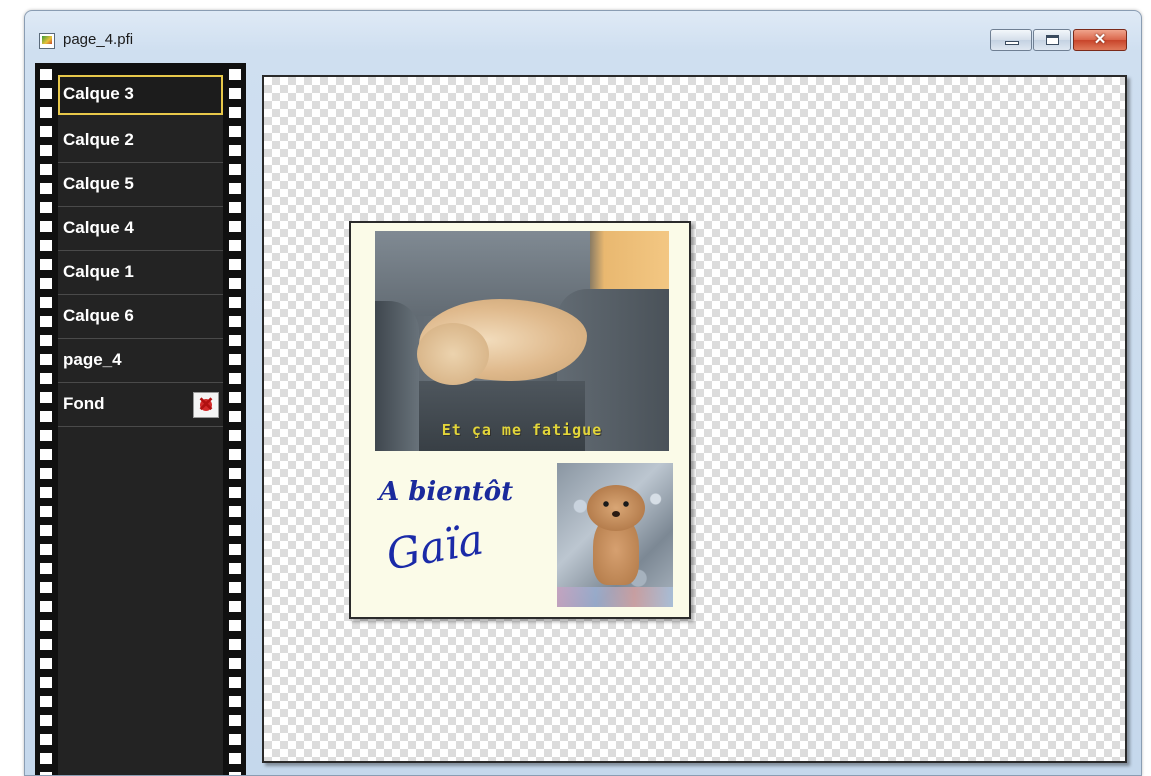 The width and height of the screenshot is (1151, 776). What do you see at coordinates (92, 359) in the screenshot?
I see `layer-label: page_4` at bounding box center [92, 359].